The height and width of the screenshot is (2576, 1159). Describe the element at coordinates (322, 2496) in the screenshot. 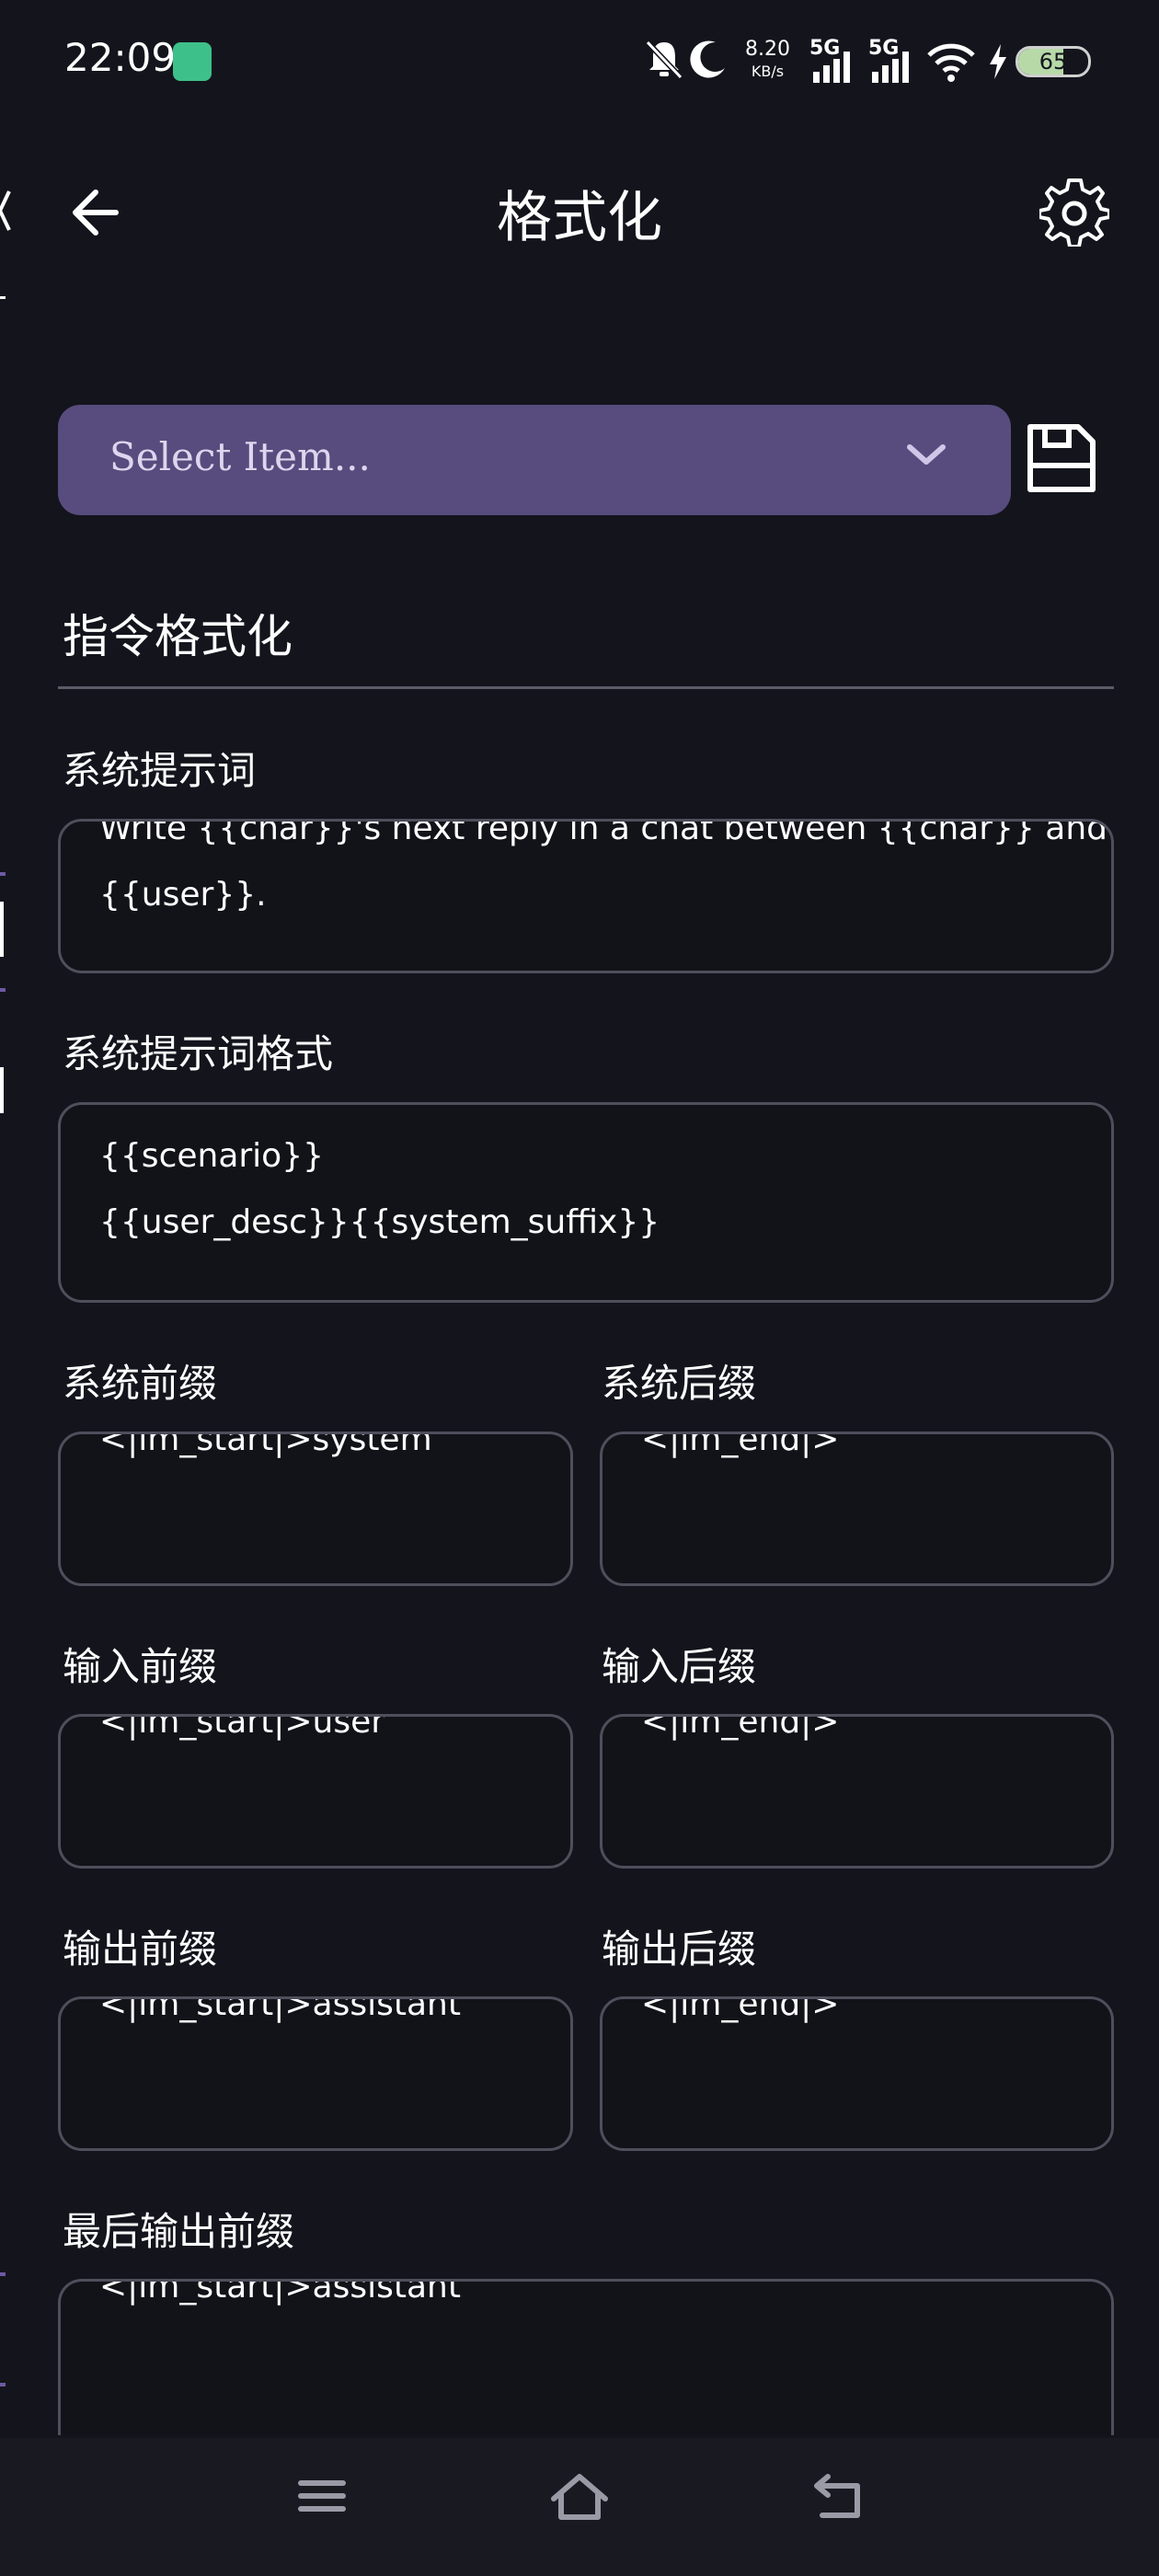

I see `menu-icon` at that location.